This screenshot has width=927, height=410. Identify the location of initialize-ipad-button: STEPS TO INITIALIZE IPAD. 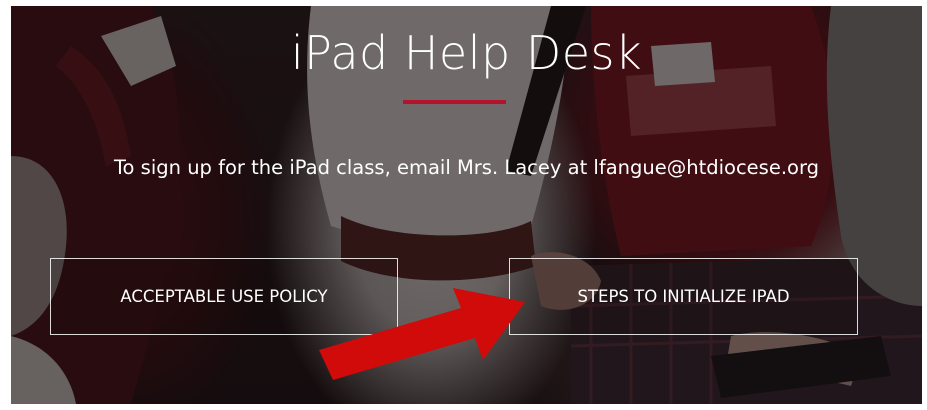
(683, 296).